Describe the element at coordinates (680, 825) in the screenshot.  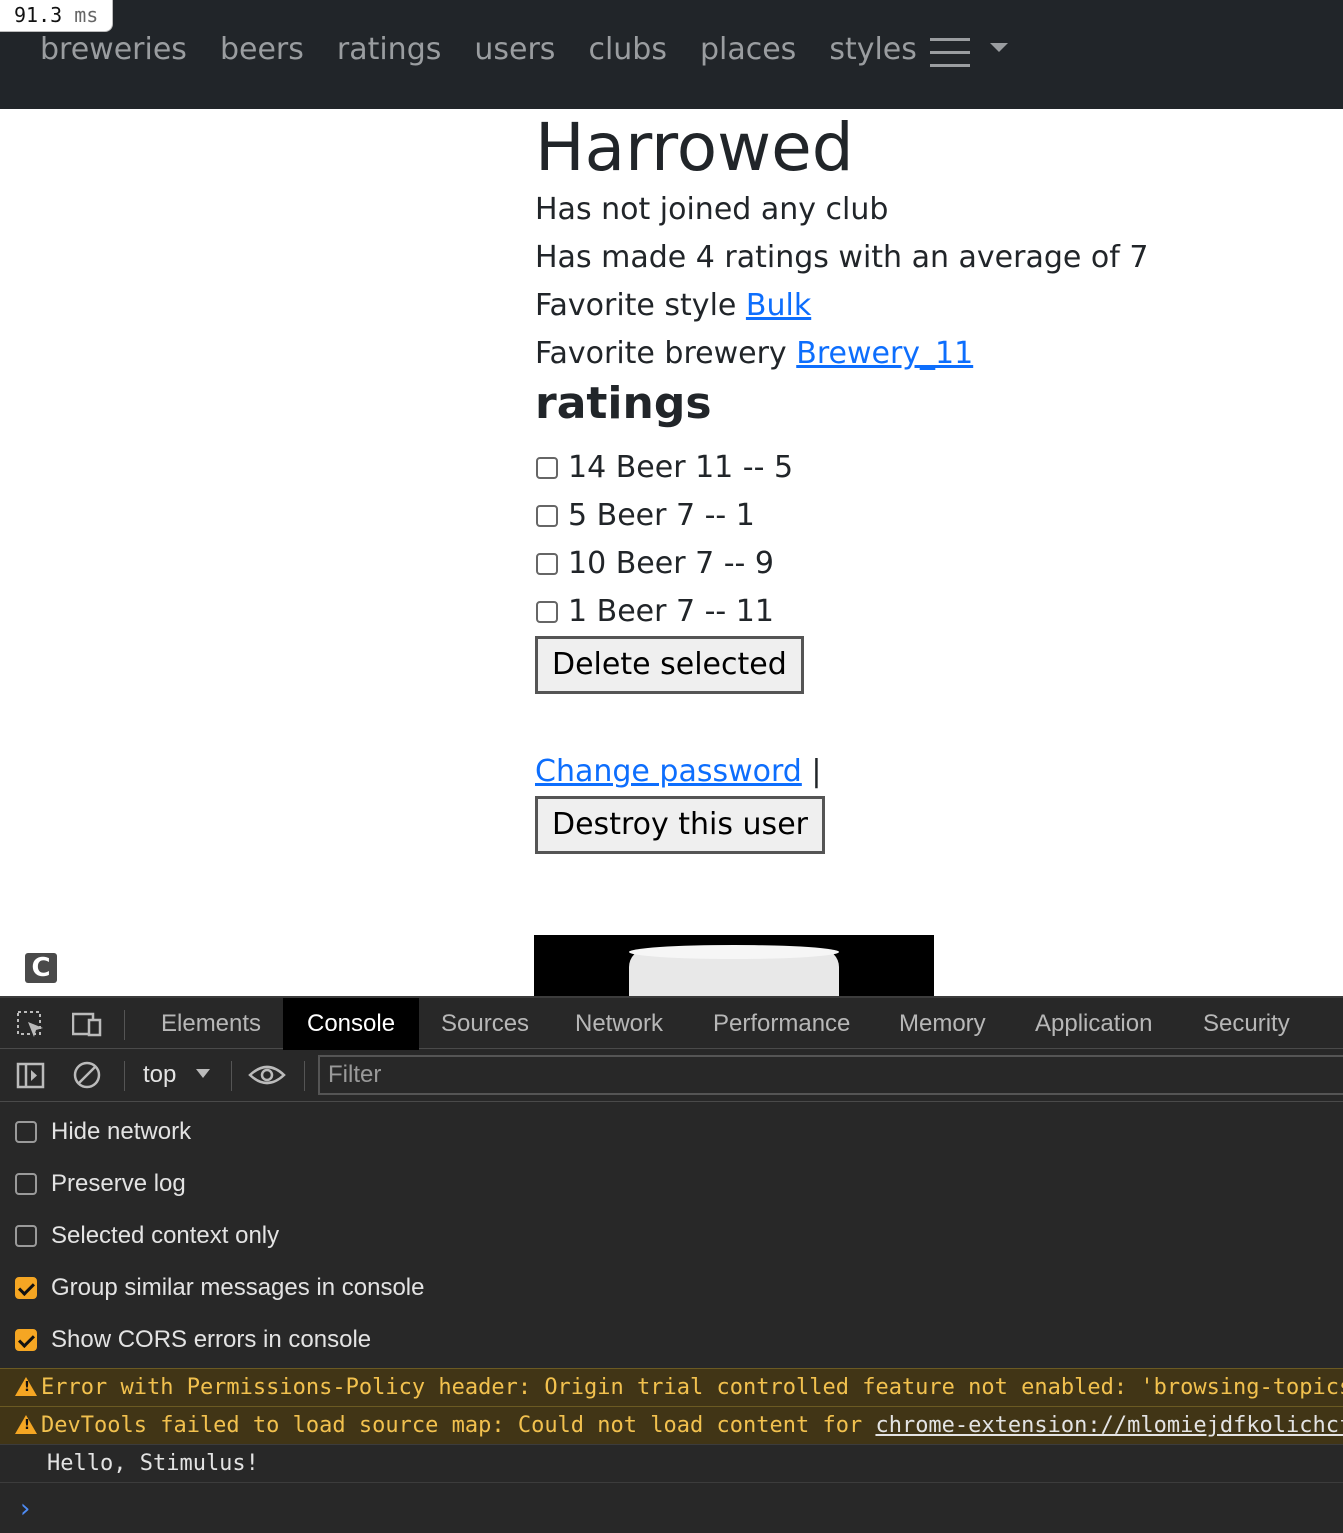
I see `destroy-user-button: Destroy this user` at that location.